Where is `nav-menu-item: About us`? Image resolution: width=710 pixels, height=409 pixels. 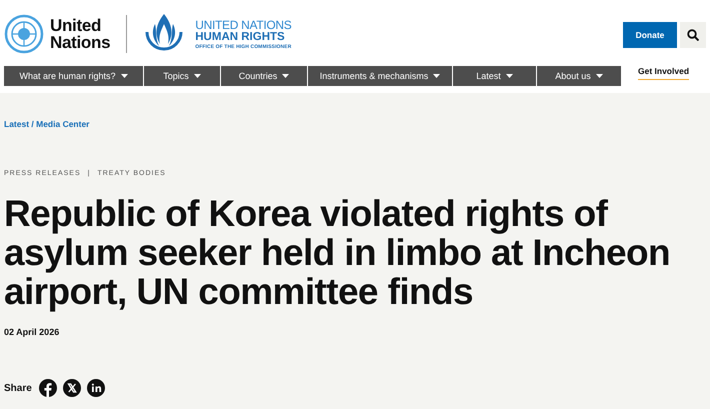
nav-menu-item: About us is located at coordinates (579, 76).